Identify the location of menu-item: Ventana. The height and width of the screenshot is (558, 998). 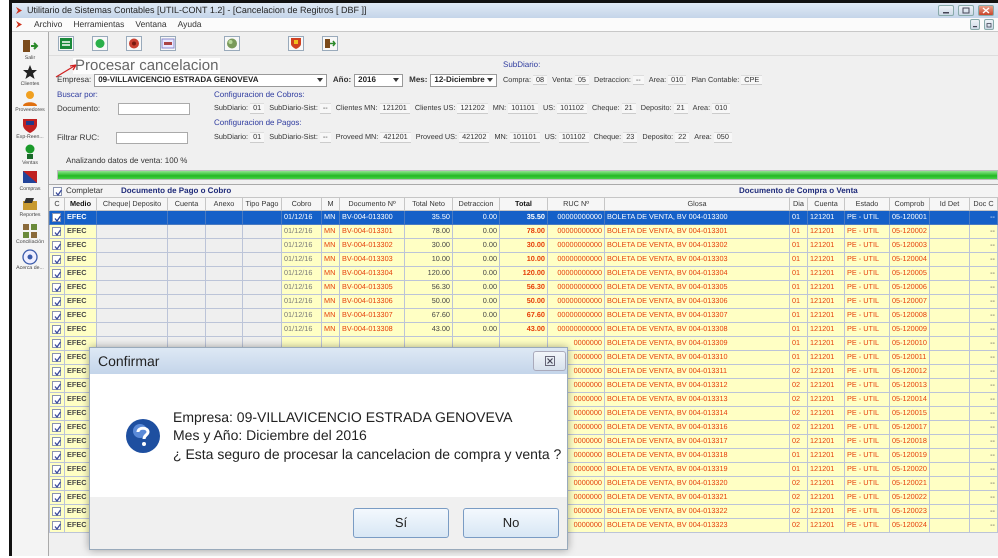
(151, 24).